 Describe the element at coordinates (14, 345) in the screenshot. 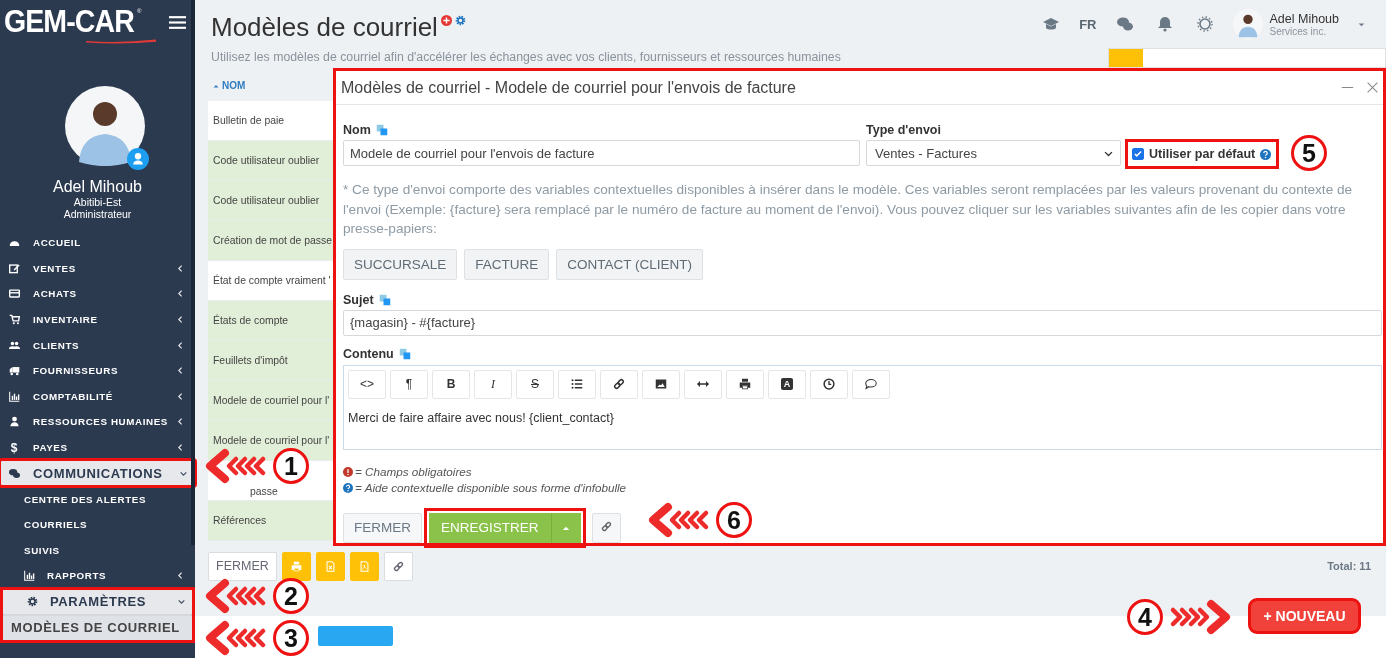

I see `users-icon` at that location.